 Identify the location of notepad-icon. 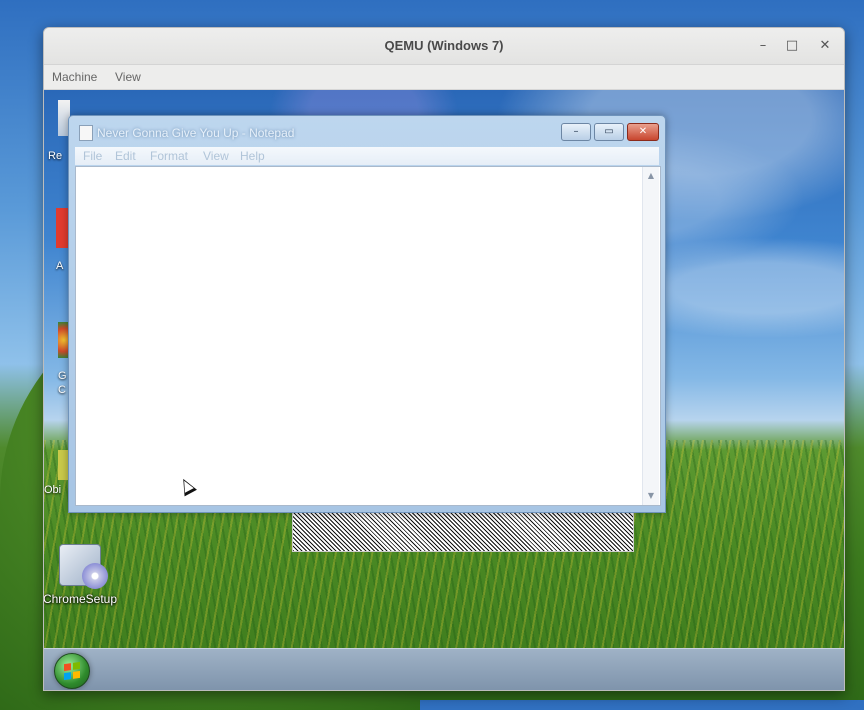
(86, 133).